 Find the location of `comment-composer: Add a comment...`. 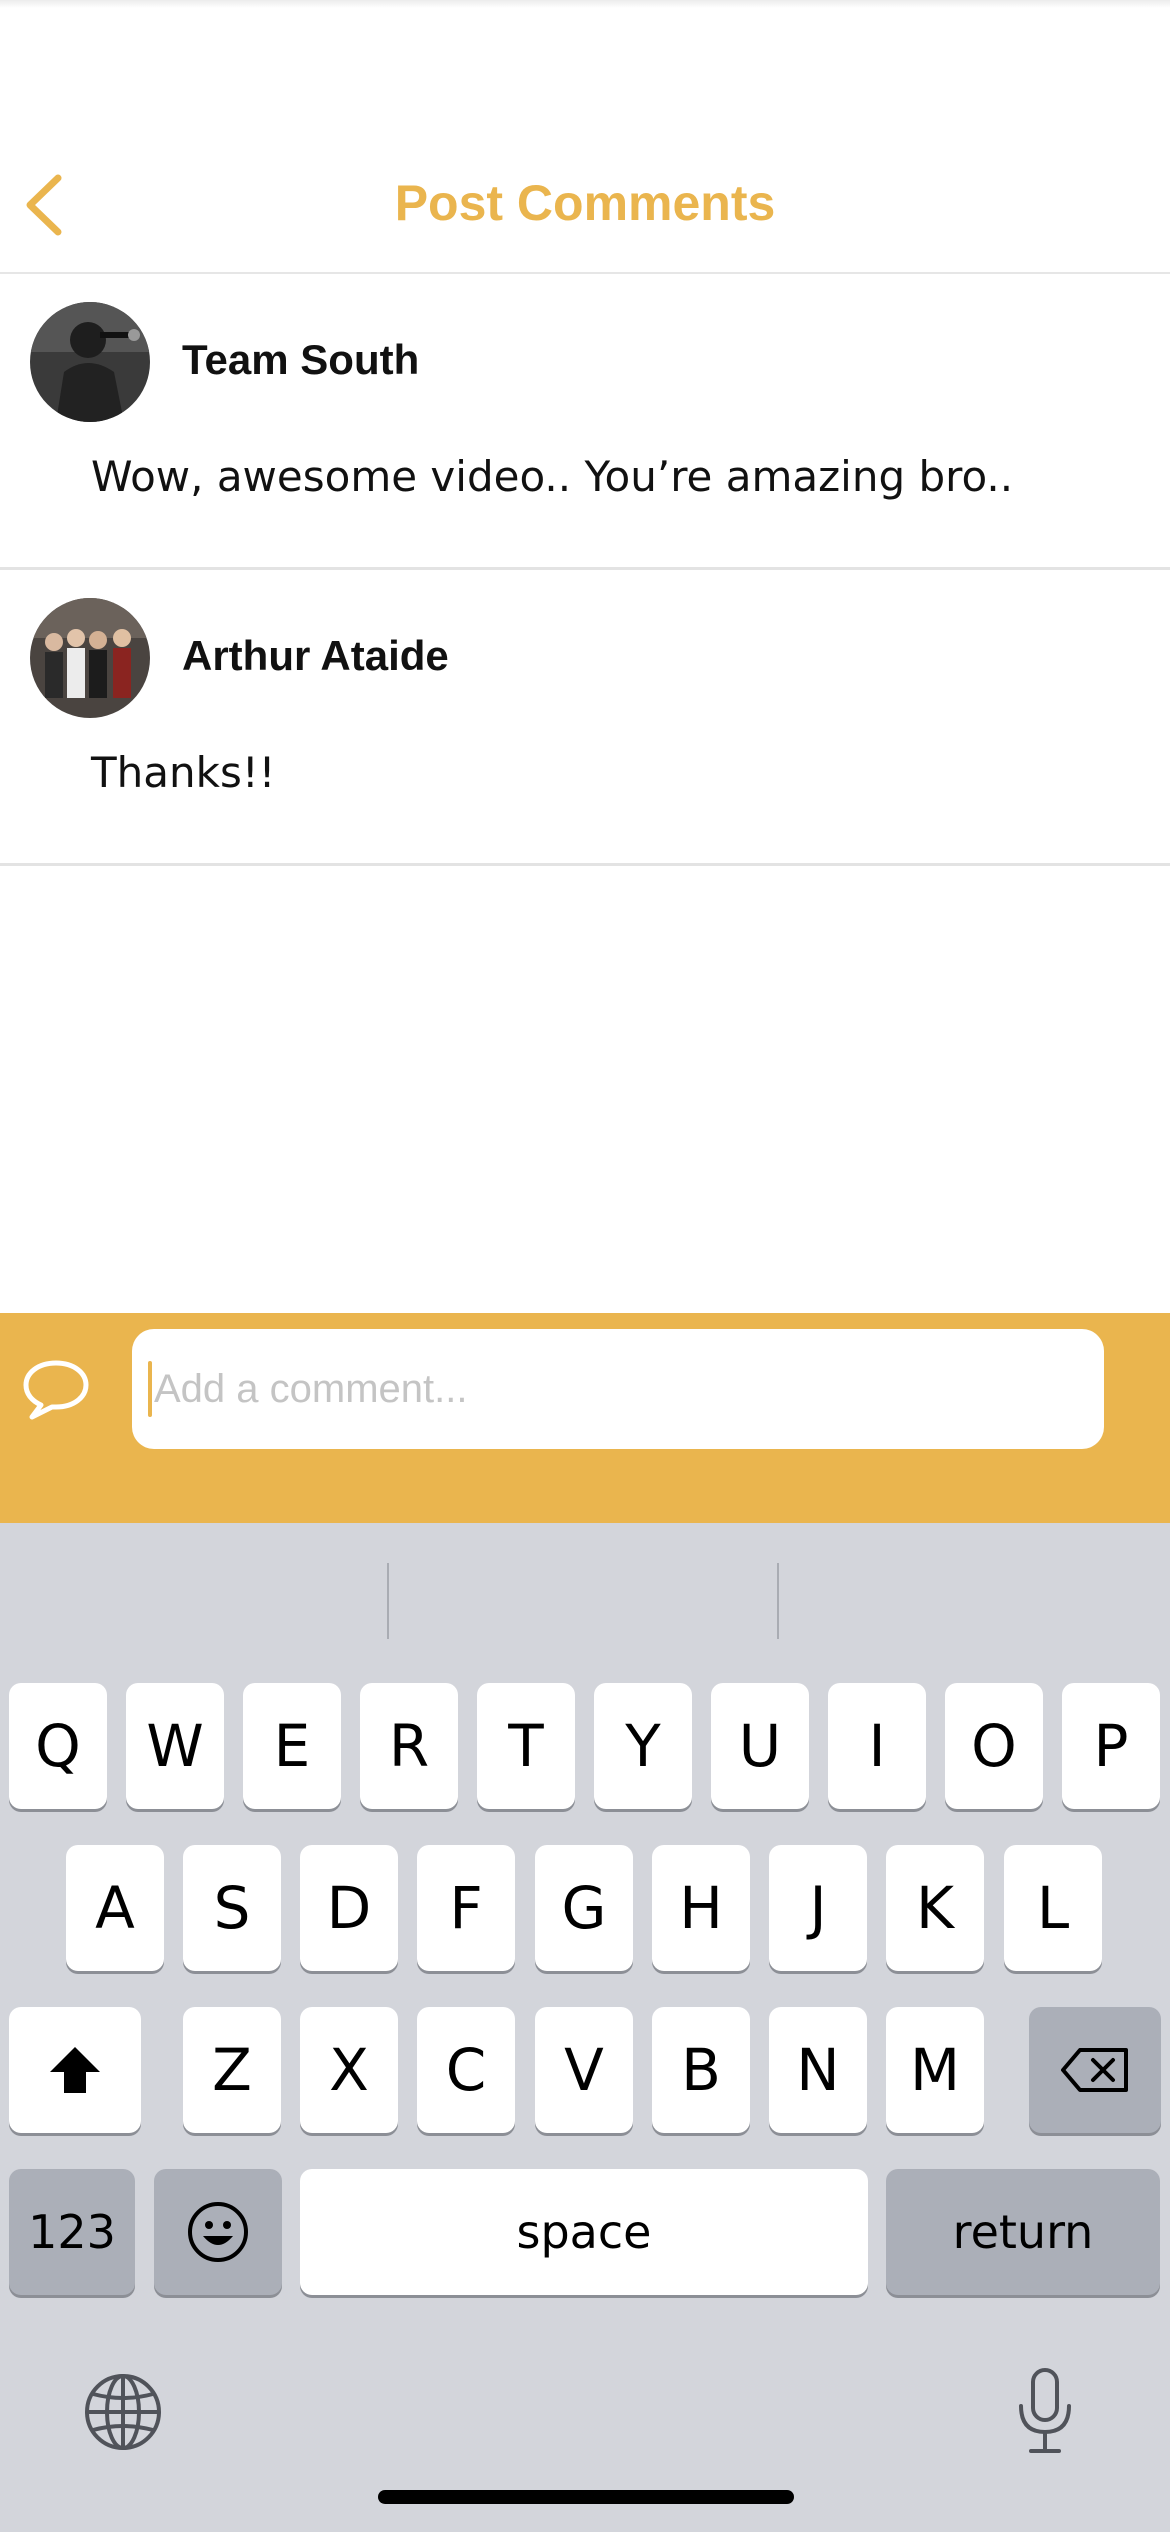

comment-composer: Add a comment... is located at coordinates (585, 1418).